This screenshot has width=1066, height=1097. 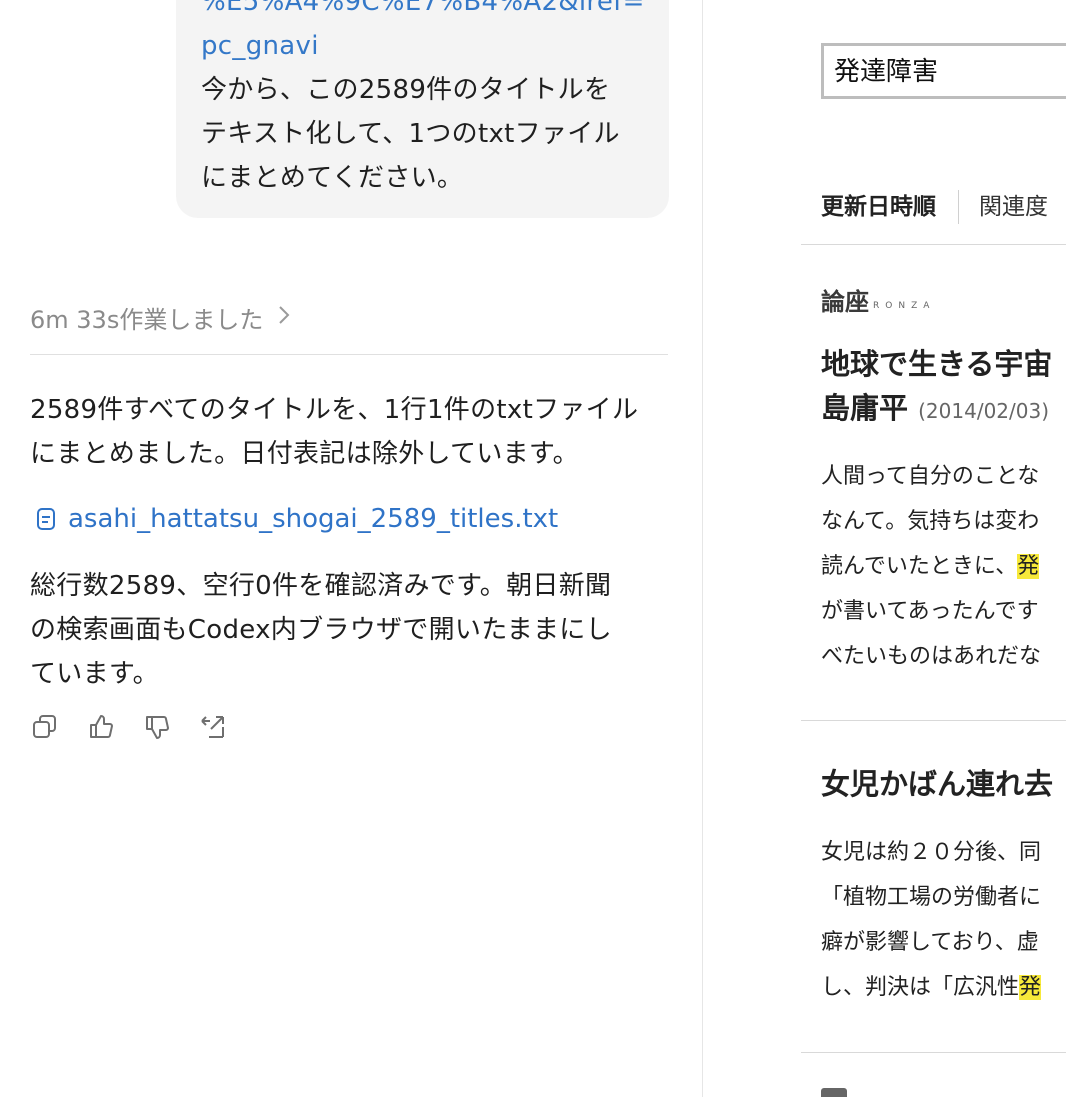 I want to click on thumbs-down-button, so click(x=157, y=727).